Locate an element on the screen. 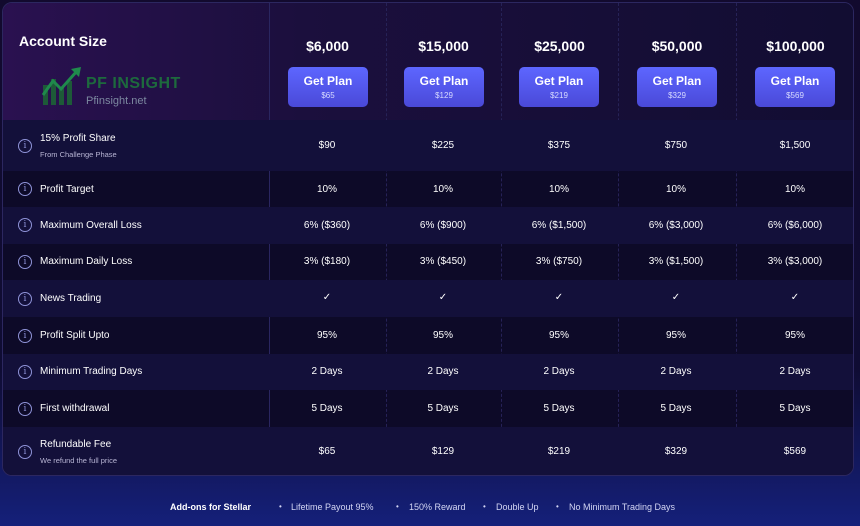 This screenshot has width=860, height=526. table-cell: 3% ($180) is located at coordinates (327, 261).